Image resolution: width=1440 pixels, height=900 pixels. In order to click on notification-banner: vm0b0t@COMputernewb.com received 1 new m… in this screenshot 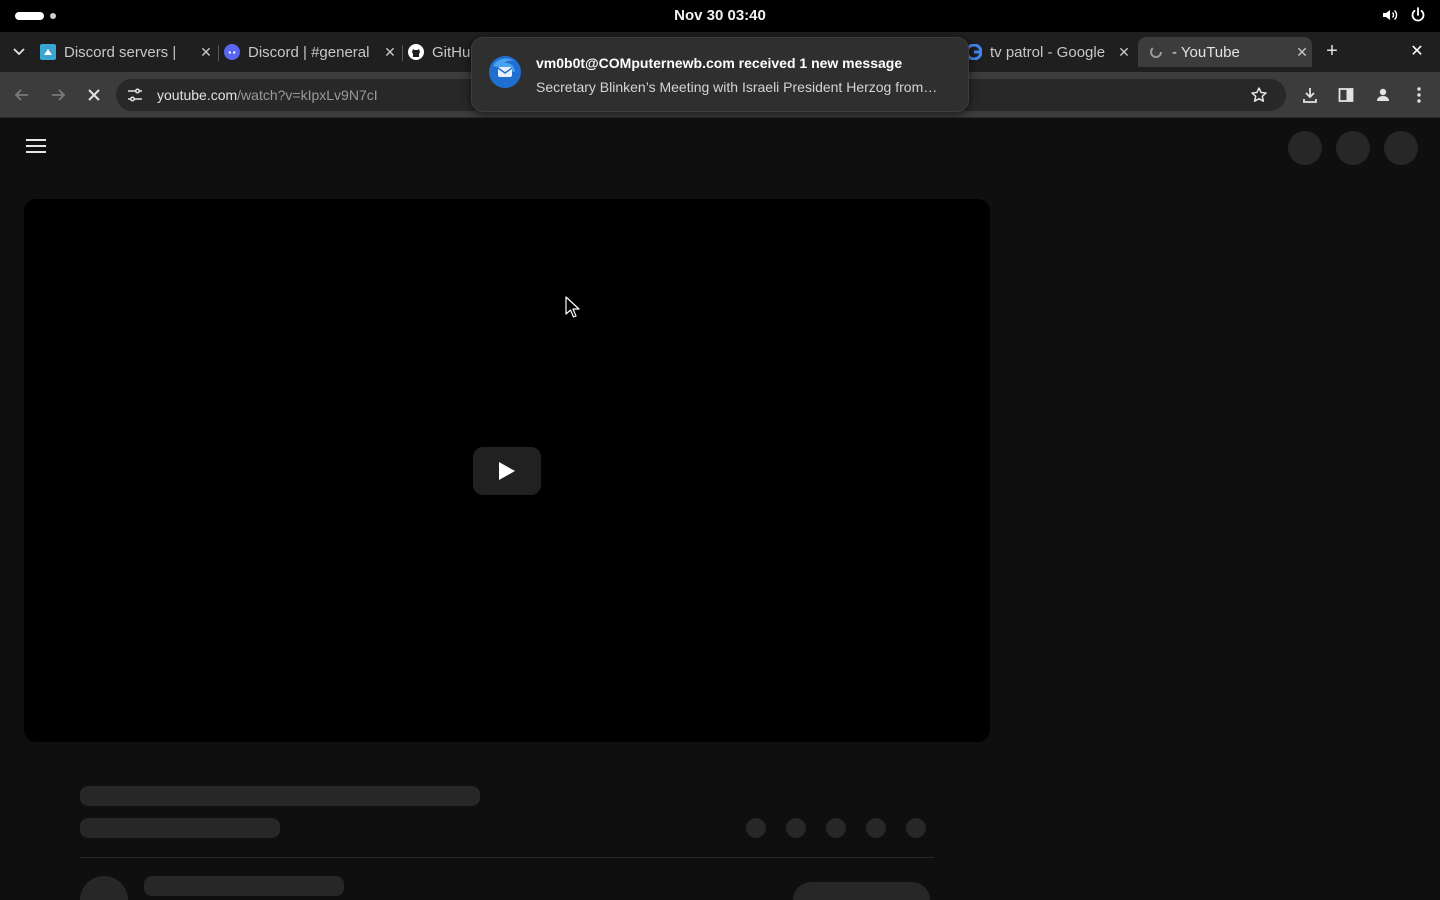, I will do `click(720, 74)`.